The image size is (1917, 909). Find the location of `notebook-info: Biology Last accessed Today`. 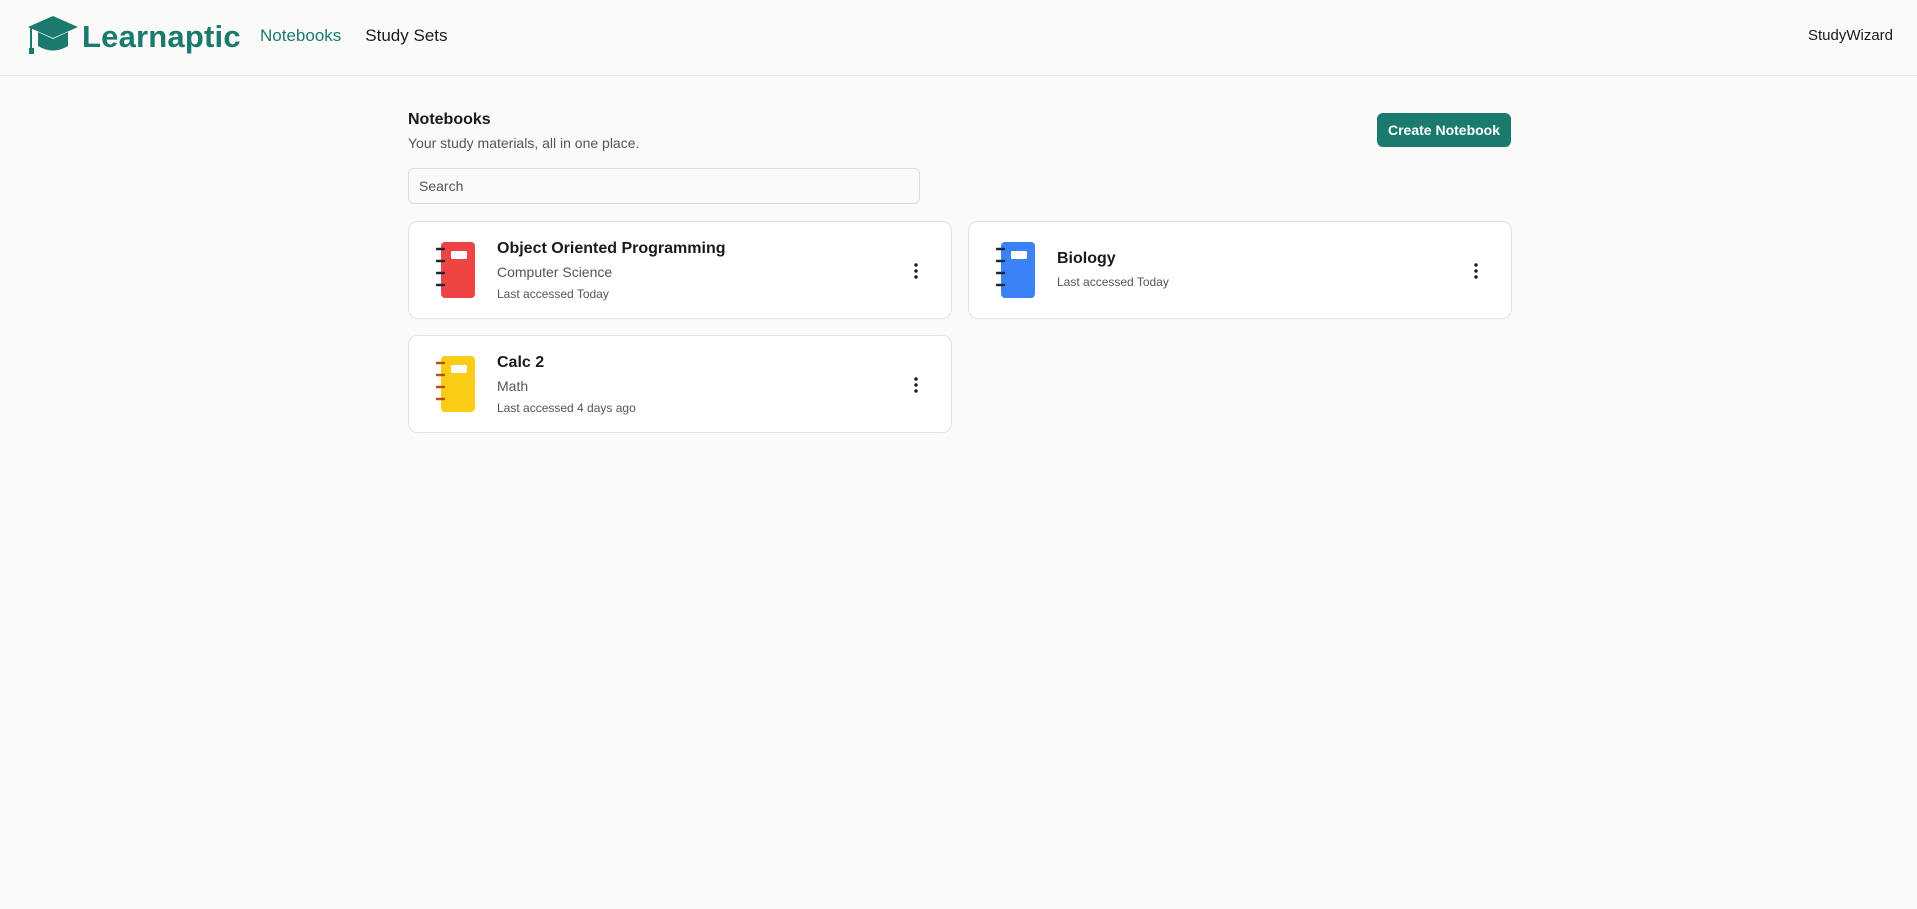

notebook-info: Biology Last accessed Today is located at coordinates (1113, 269).